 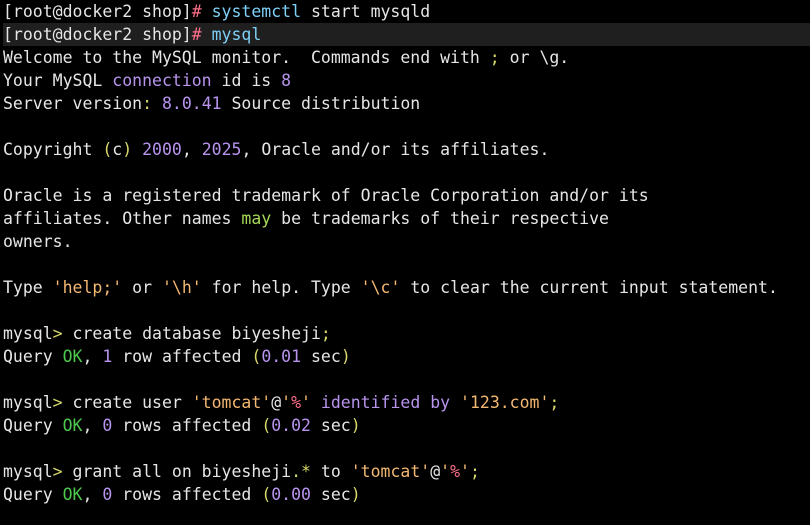 What do you see at coordinates (440, 402) in the screenshot?
I see `terminal-text-segment: by` at bounding box center [440, 402].